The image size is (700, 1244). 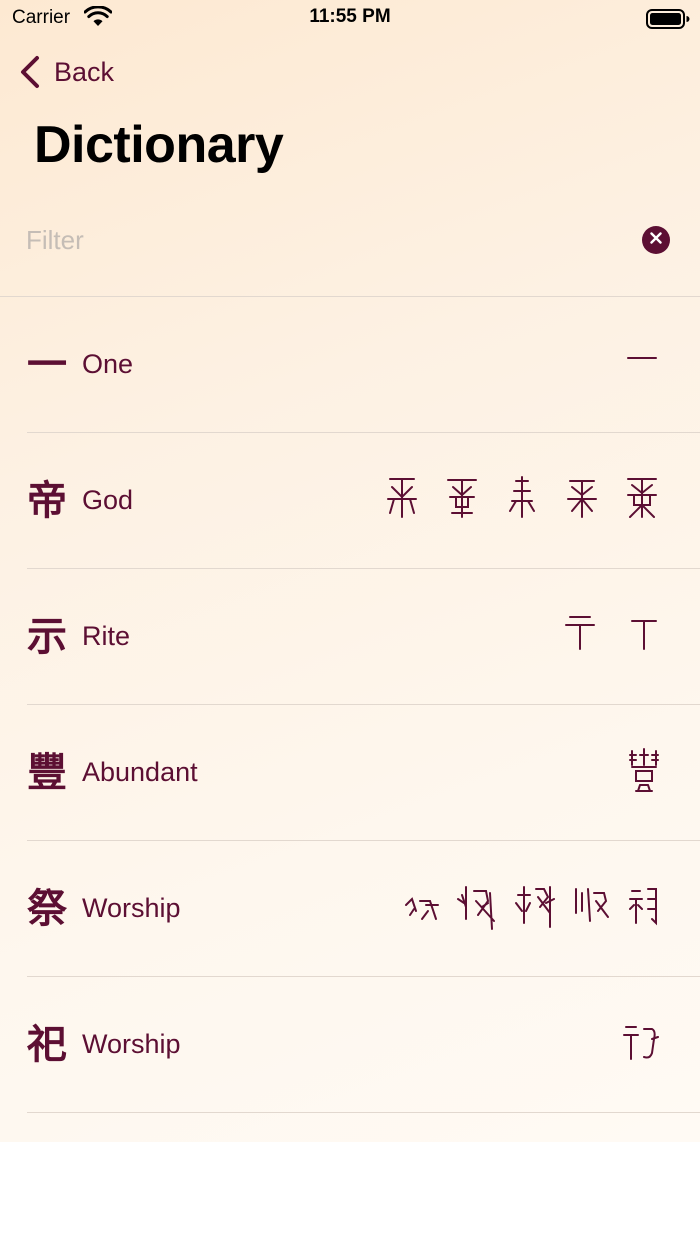 What do you see at coordinates (30, 72) in the screenshot?
I see `chevron-left-icon` at bounding box center [30, 72].